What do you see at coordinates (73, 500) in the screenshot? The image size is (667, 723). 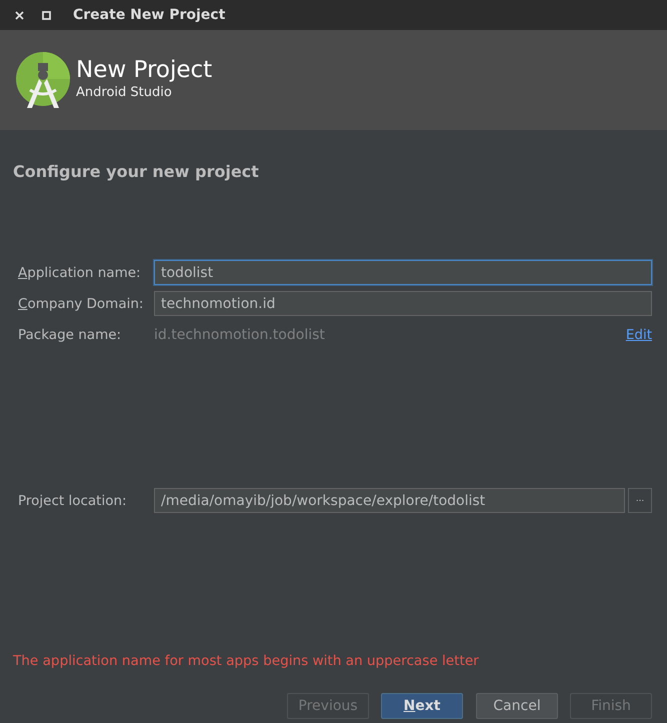 I see `field-label: Project location:` at bounding box center [73, 500].